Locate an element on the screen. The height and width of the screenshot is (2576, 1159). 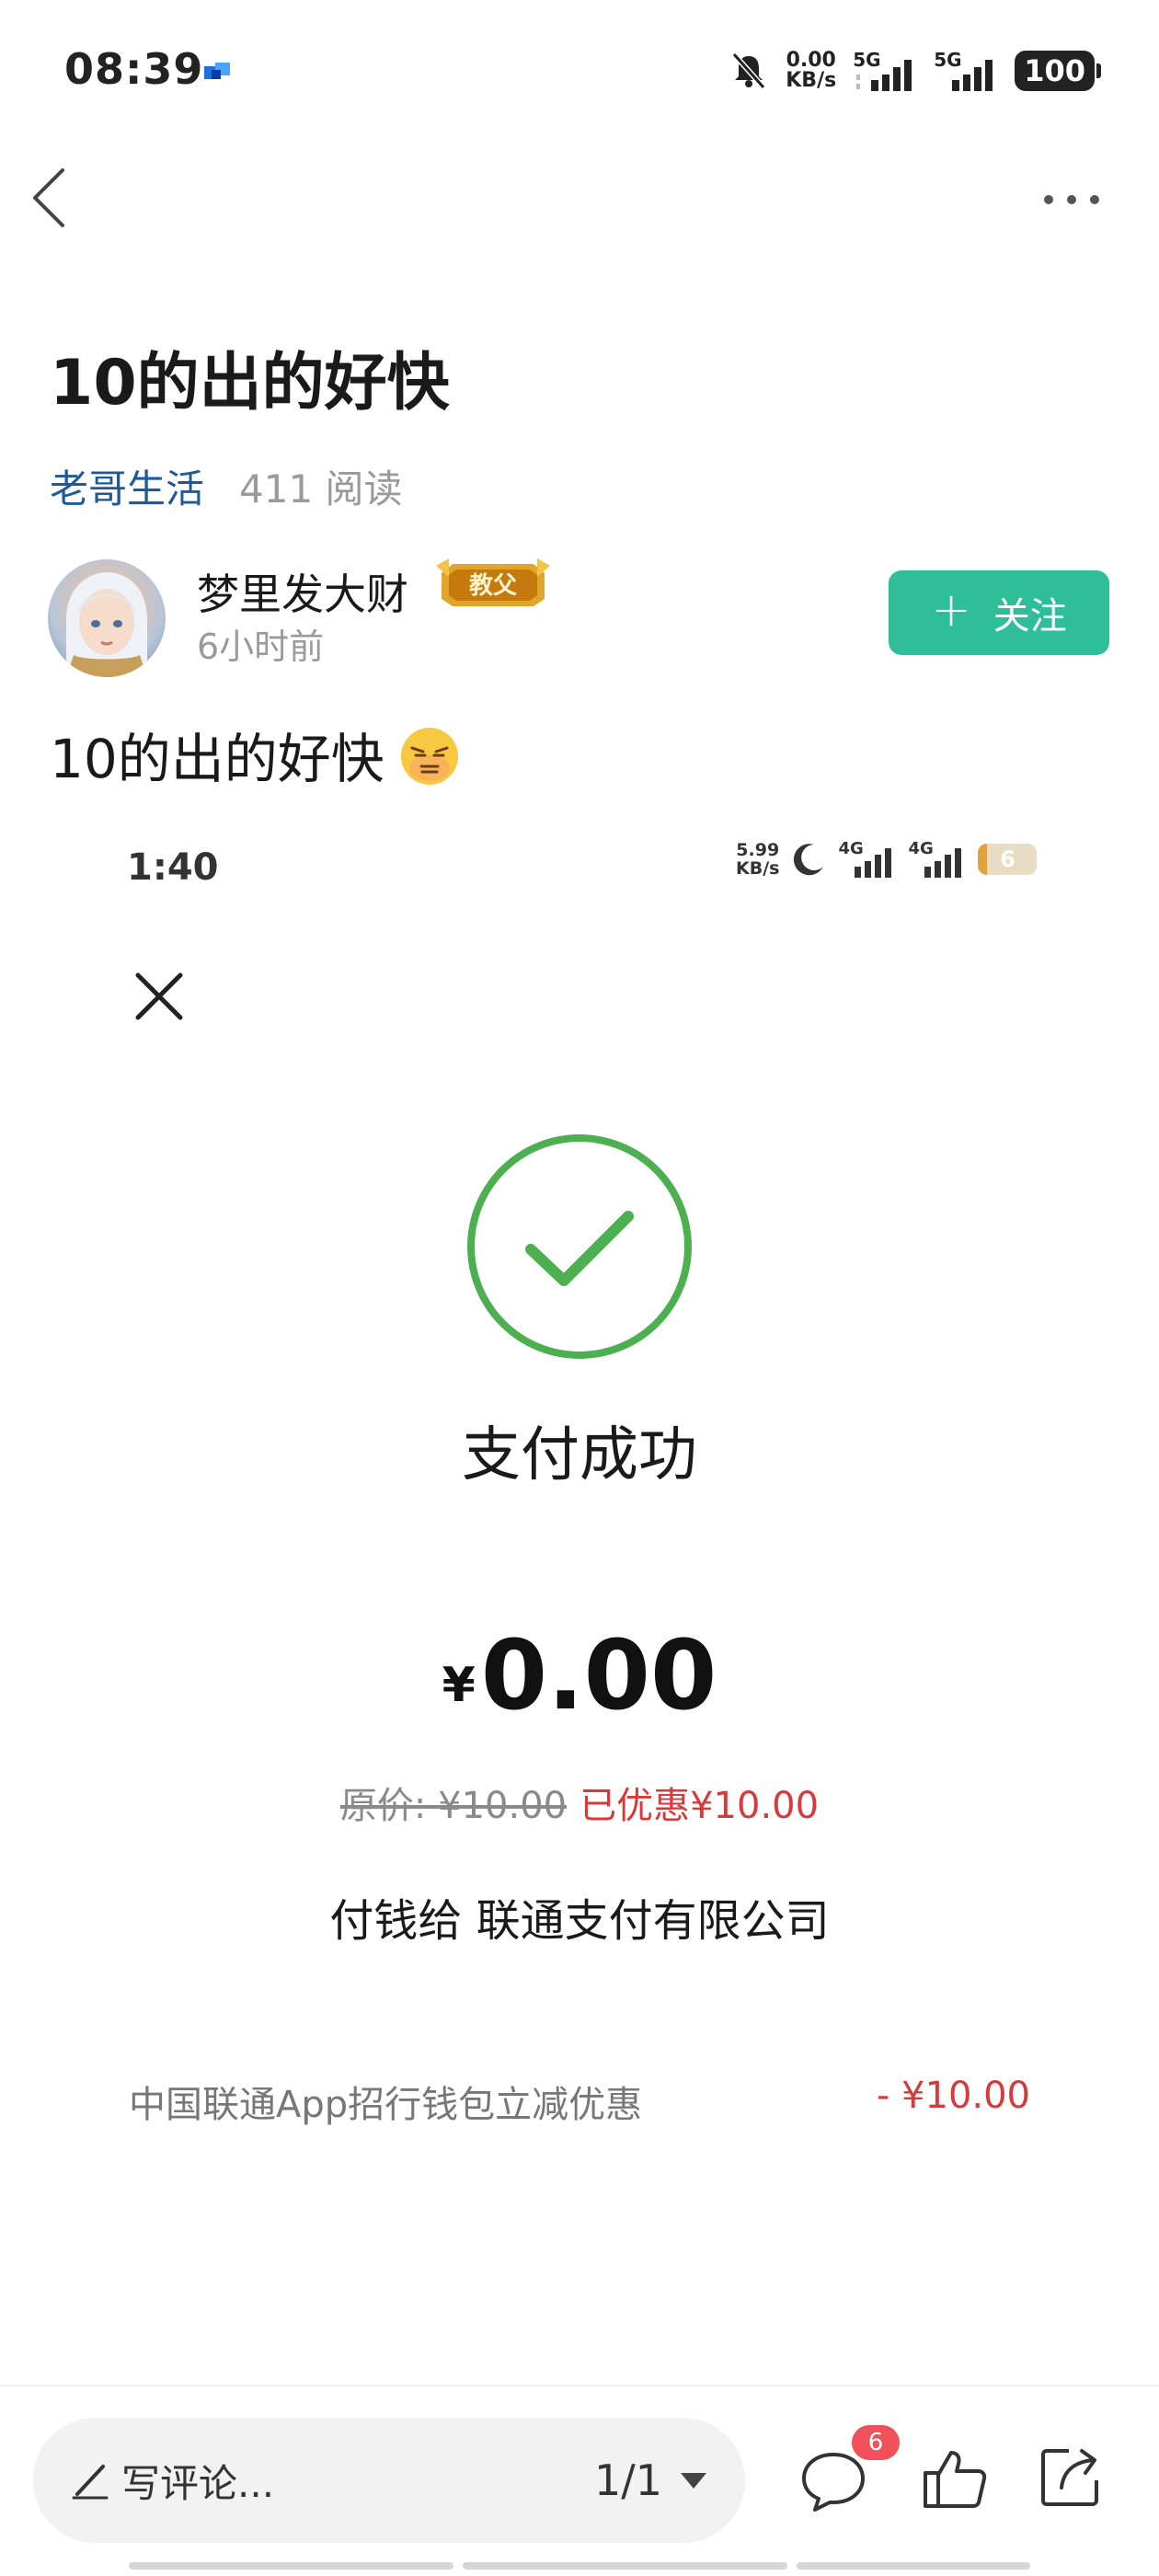
promo-row: 中国联通App招行钱包立减优惠 - ¥10.00 is located at coordinates (579, 2101).